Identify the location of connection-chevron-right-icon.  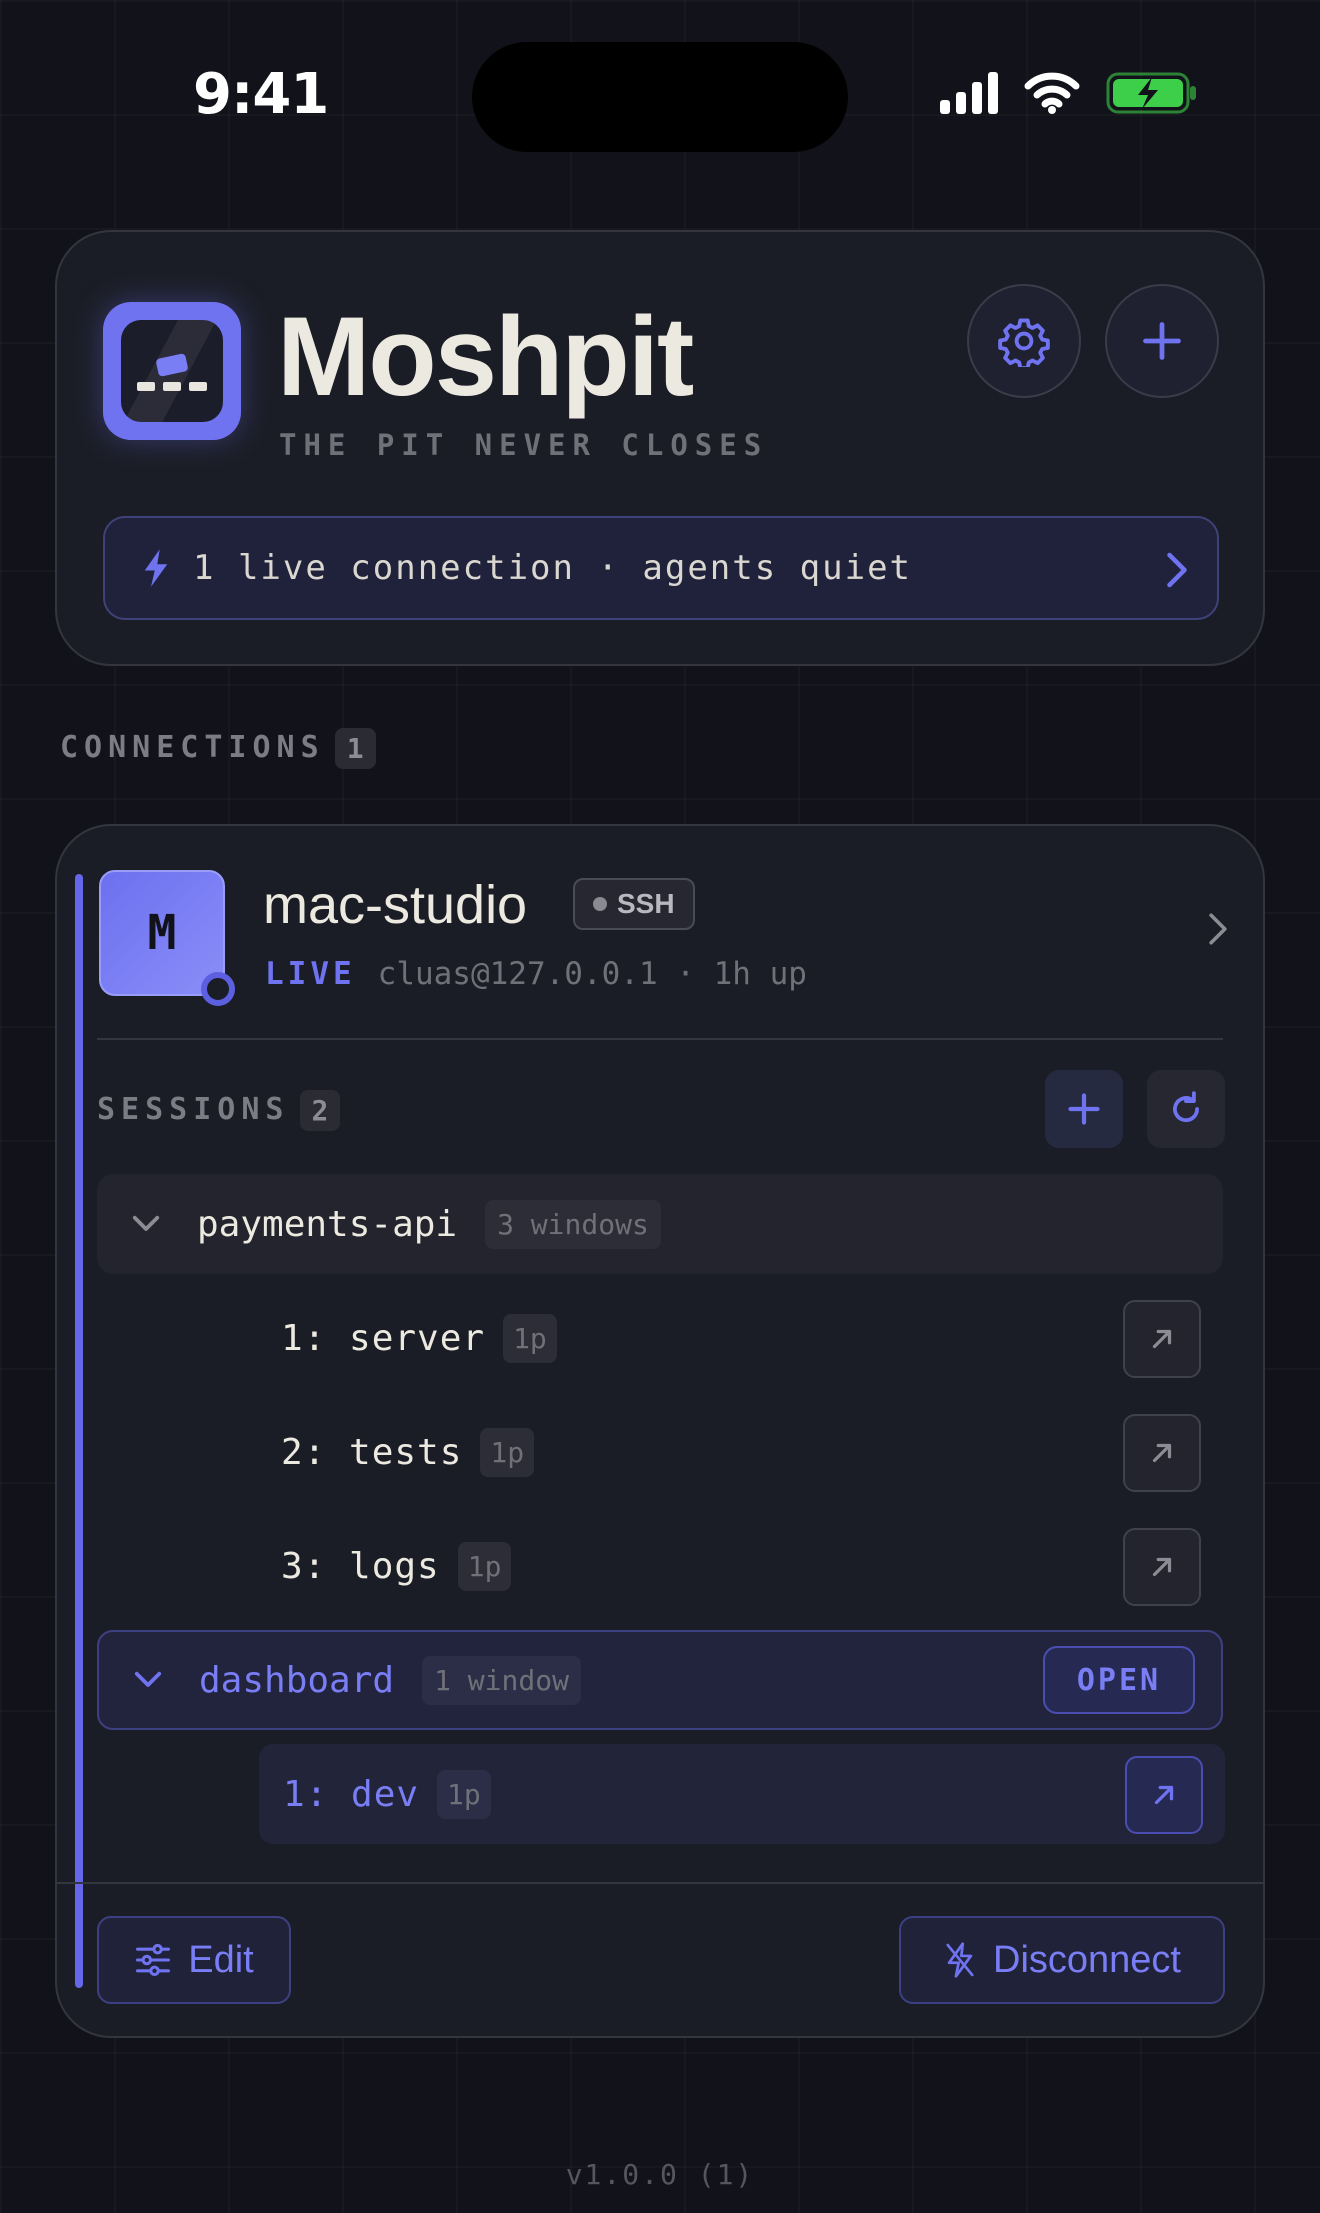
(1218, 929).